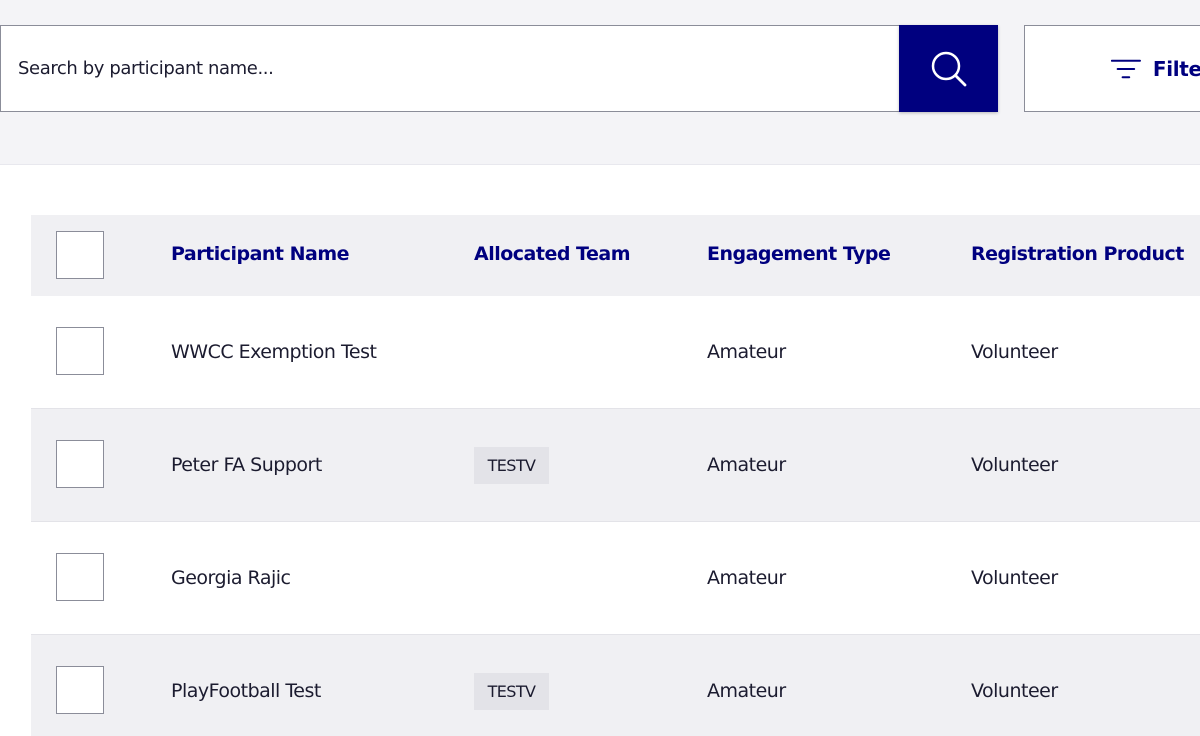 The image size is (1200, 736). What do you see at coordinates (80, 255) in the screenshot?
I see `select-all-checkbox` at bounding box center [80, 255].